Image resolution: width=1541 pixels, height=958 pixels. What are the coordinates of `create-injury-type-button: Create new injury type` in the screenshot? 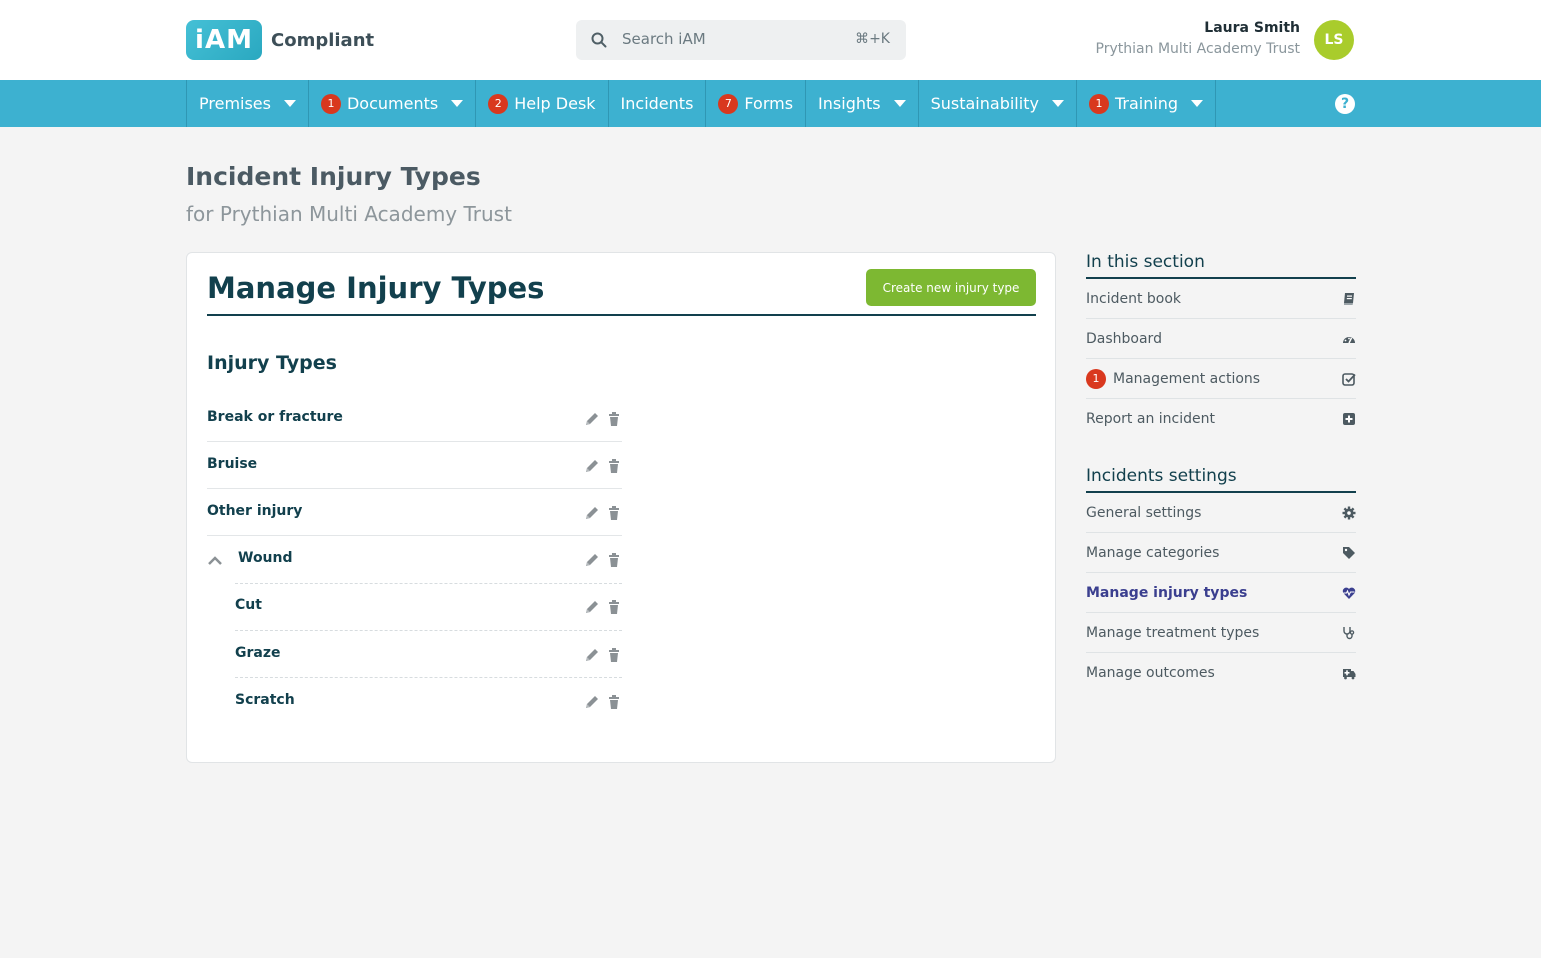 It's located at (951, 287).